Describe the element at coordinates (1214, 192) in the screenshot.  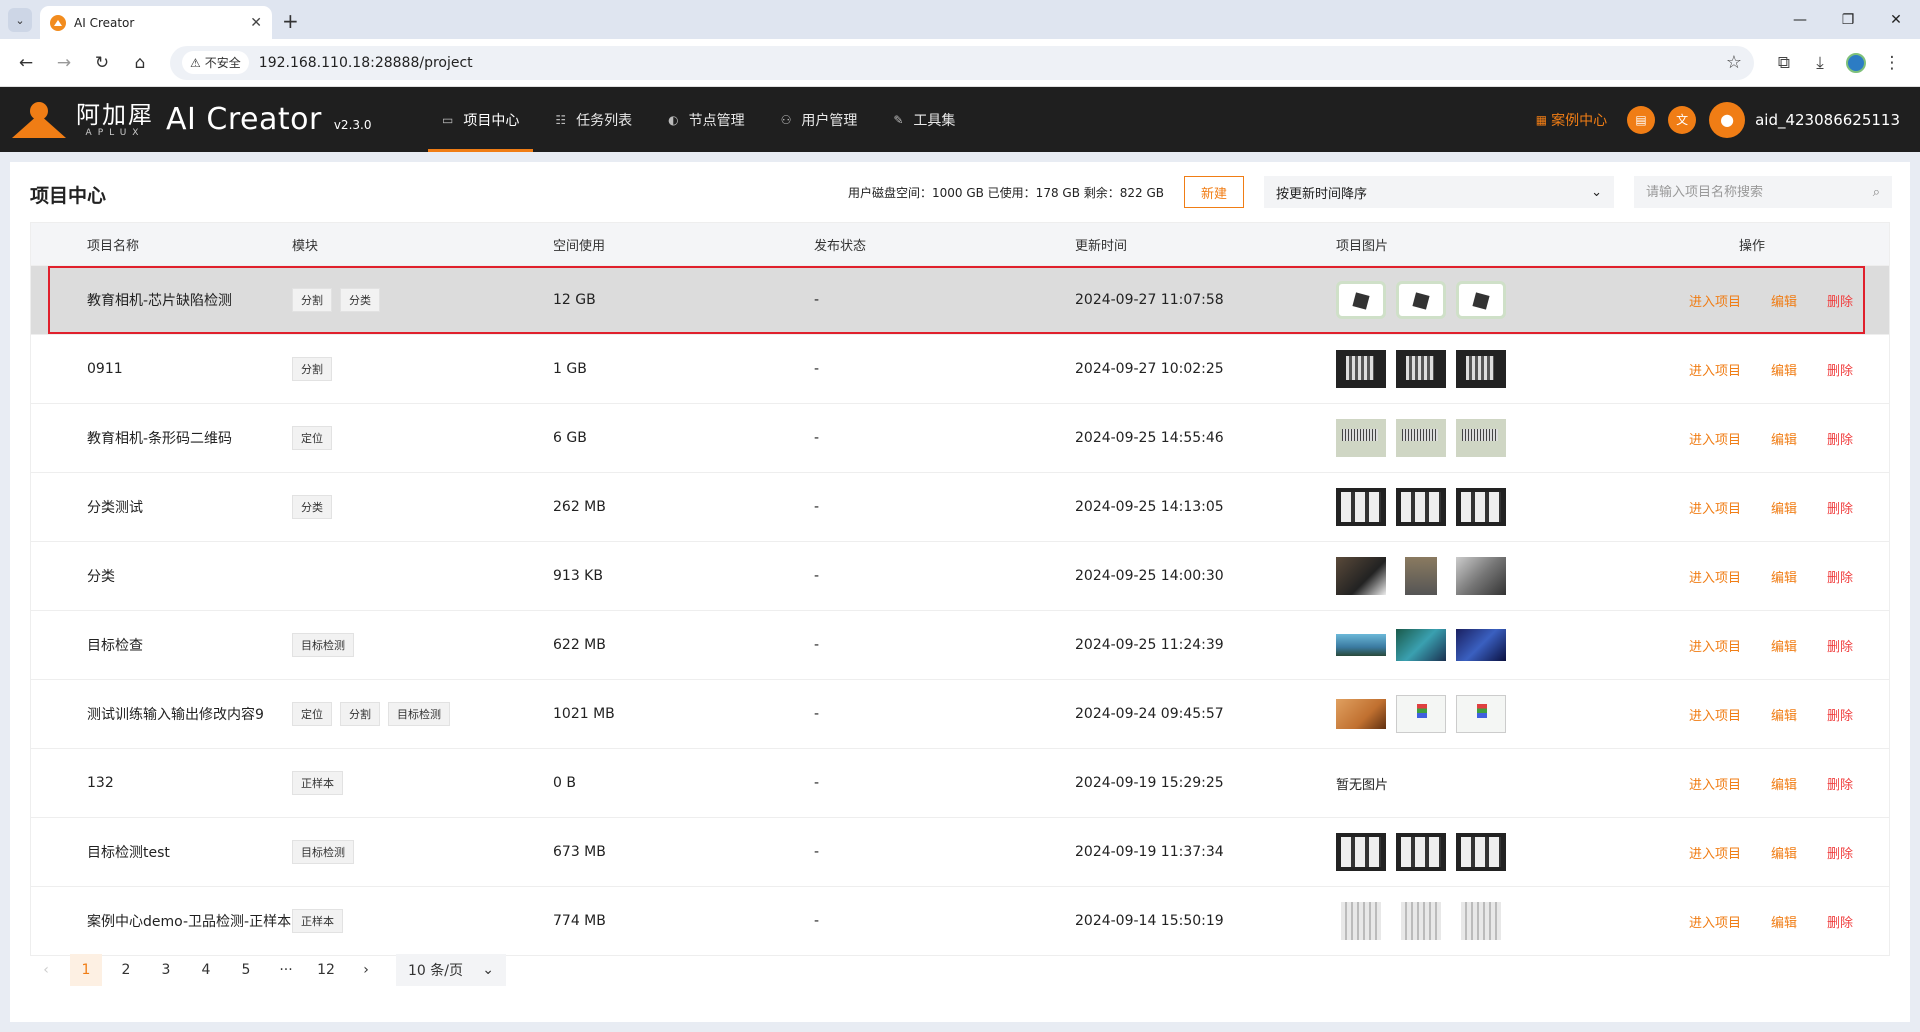
I see `new-project-button: 新建` at that location.